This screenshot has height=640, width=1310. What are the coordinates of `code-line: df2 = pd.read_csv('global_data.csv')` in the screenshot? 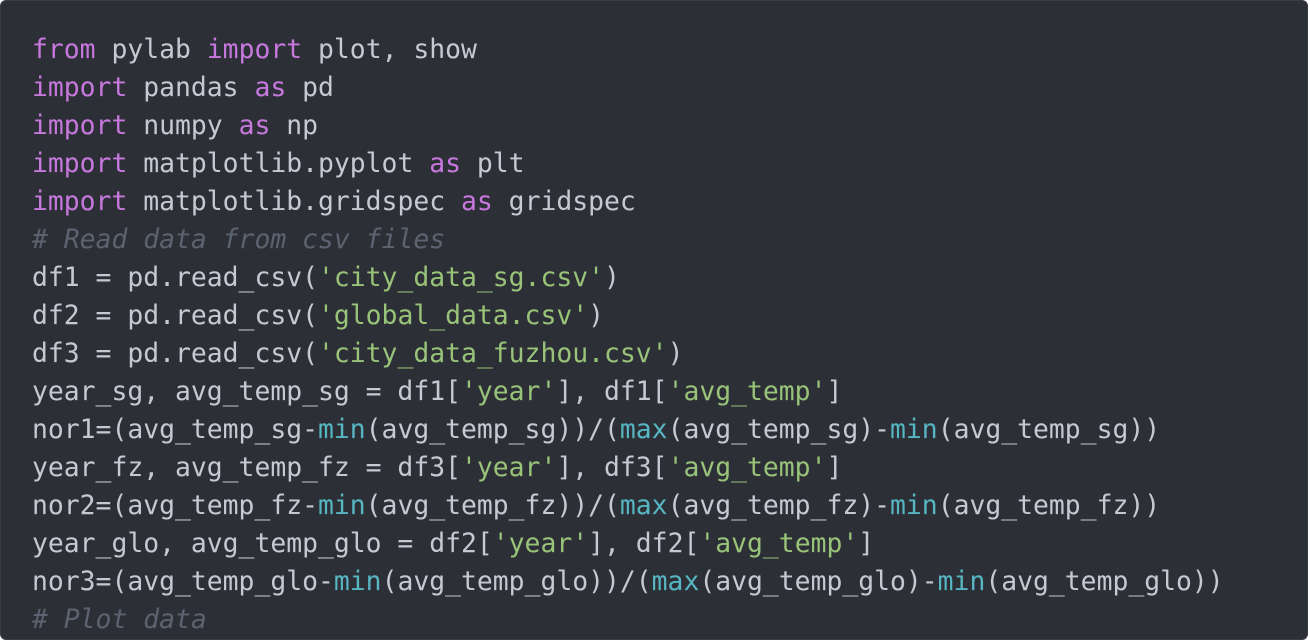 It's located at (628, 316).